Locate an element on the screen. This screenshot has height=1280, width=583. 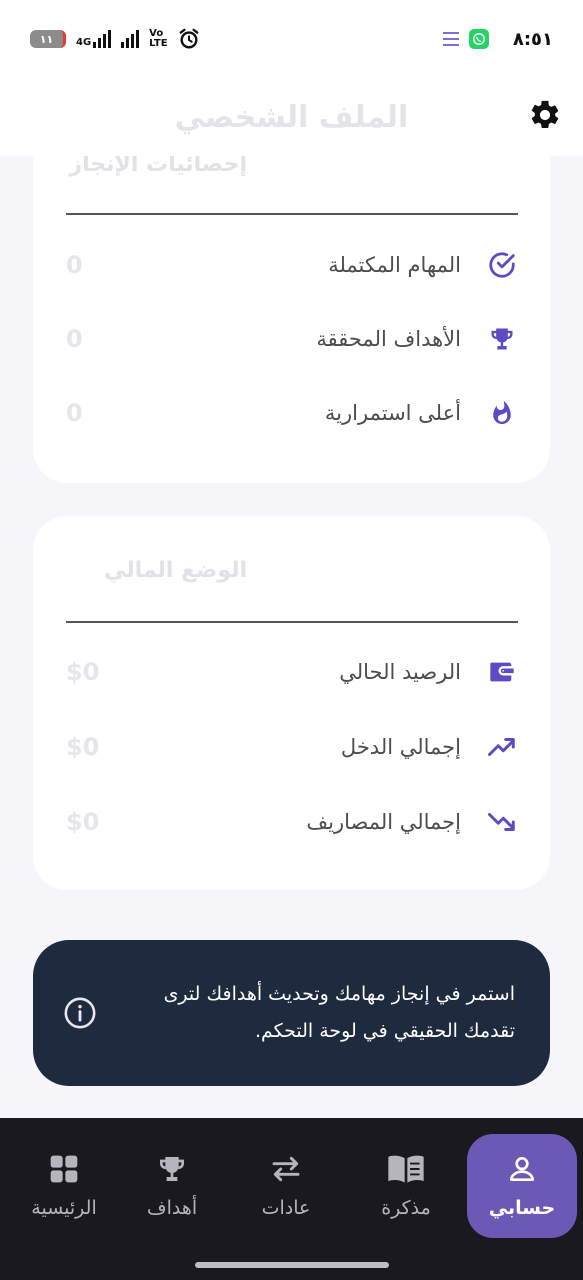
info-icon is located at coordinates (80, 1013).